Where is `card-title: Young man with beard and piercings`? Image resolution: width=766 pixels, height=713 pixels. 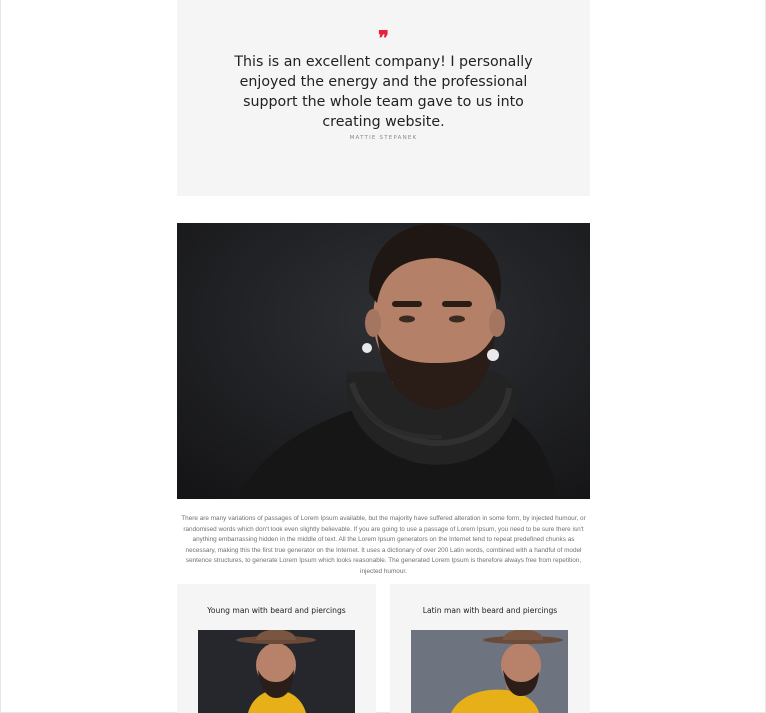 card-title: Young man with beard and piercings is located at coordinates (276, 610).